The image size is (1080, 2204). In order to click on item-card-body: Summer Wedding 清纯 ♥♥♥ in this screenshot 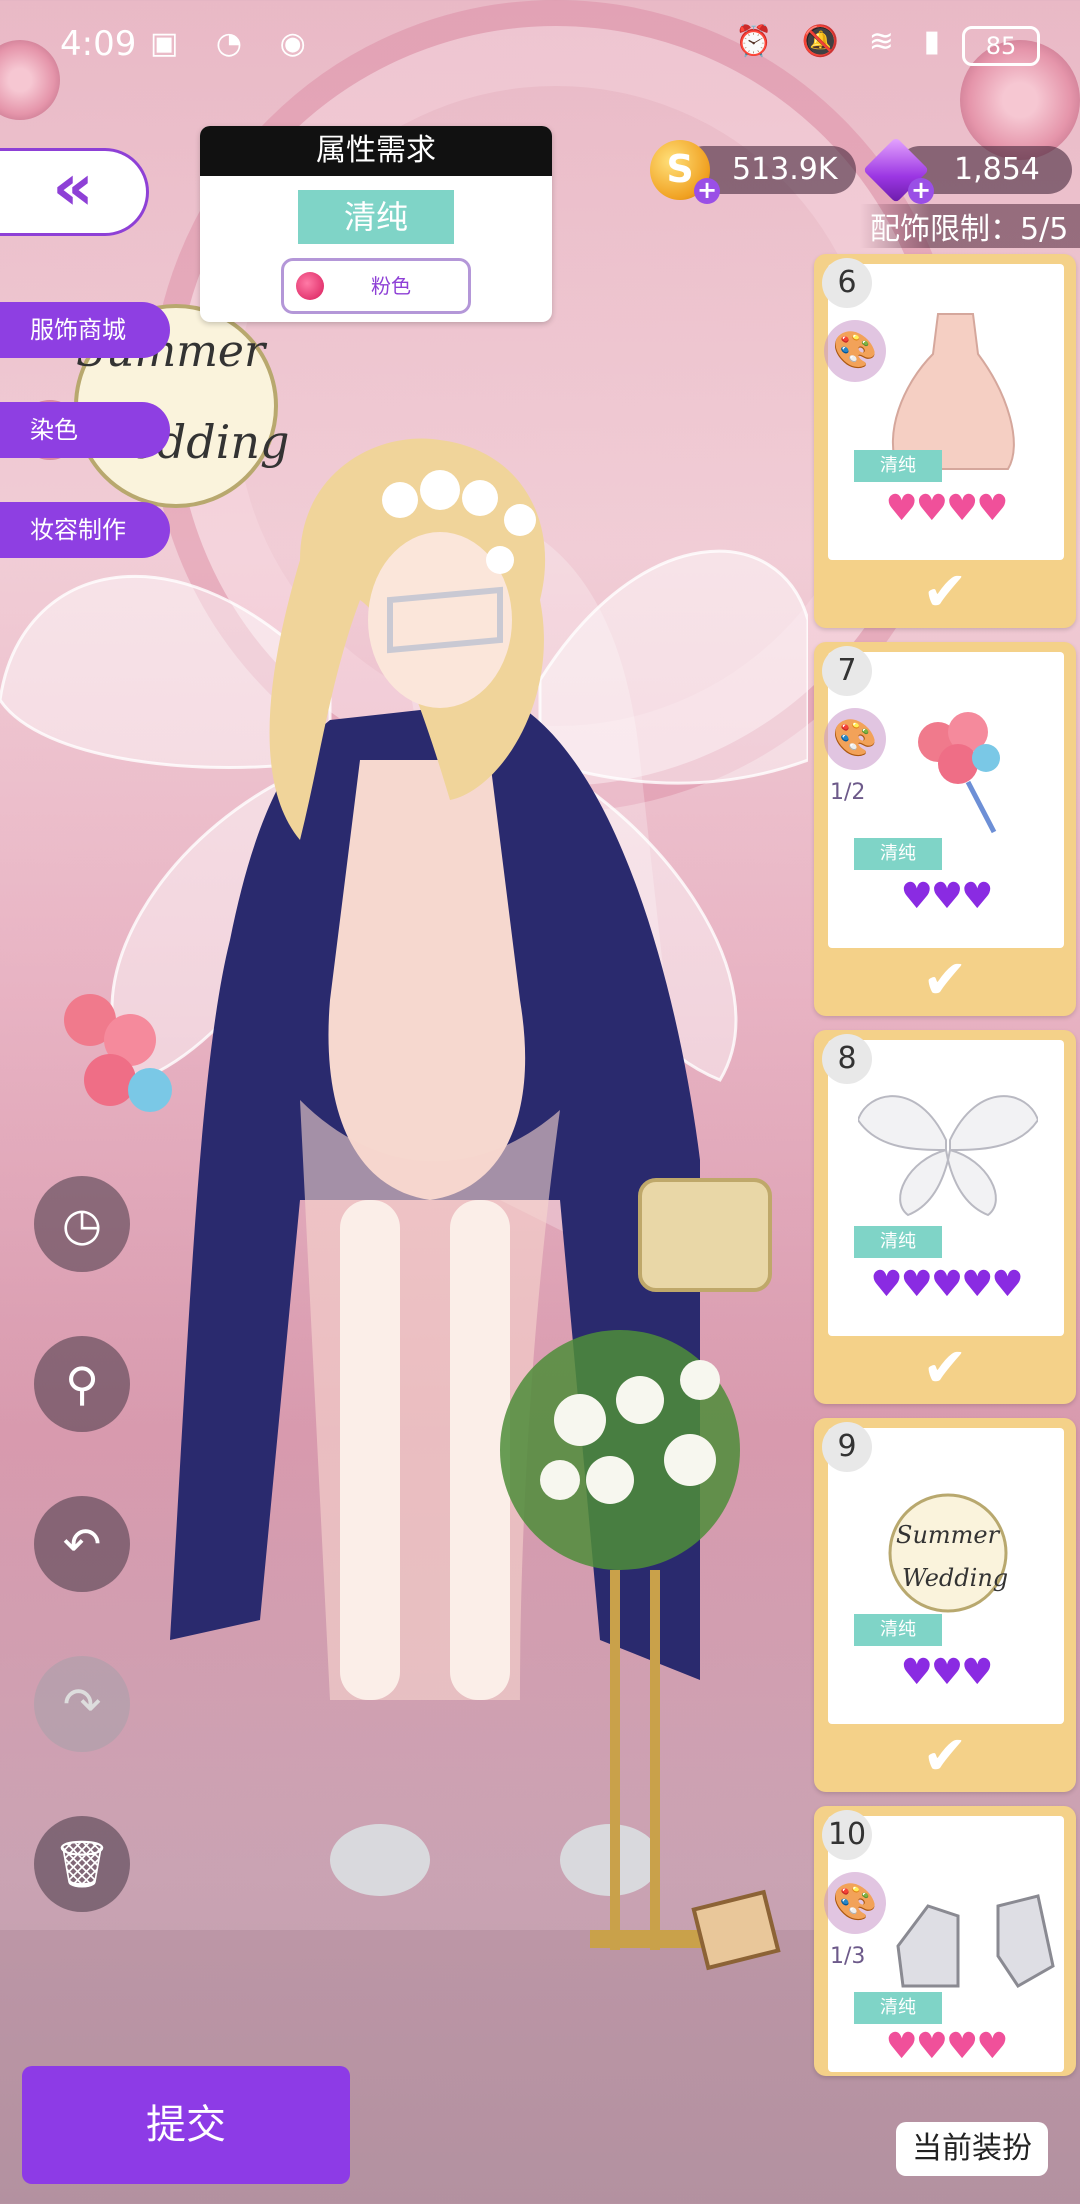, I will do `click(946, 1576)`.